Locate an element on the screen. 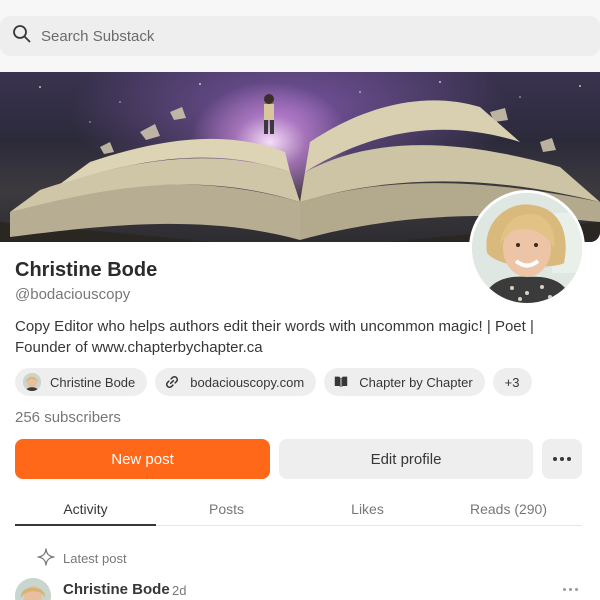  profile-tabs: Activity Posts Likes Reads (290) is located at coordinates (298, 510).